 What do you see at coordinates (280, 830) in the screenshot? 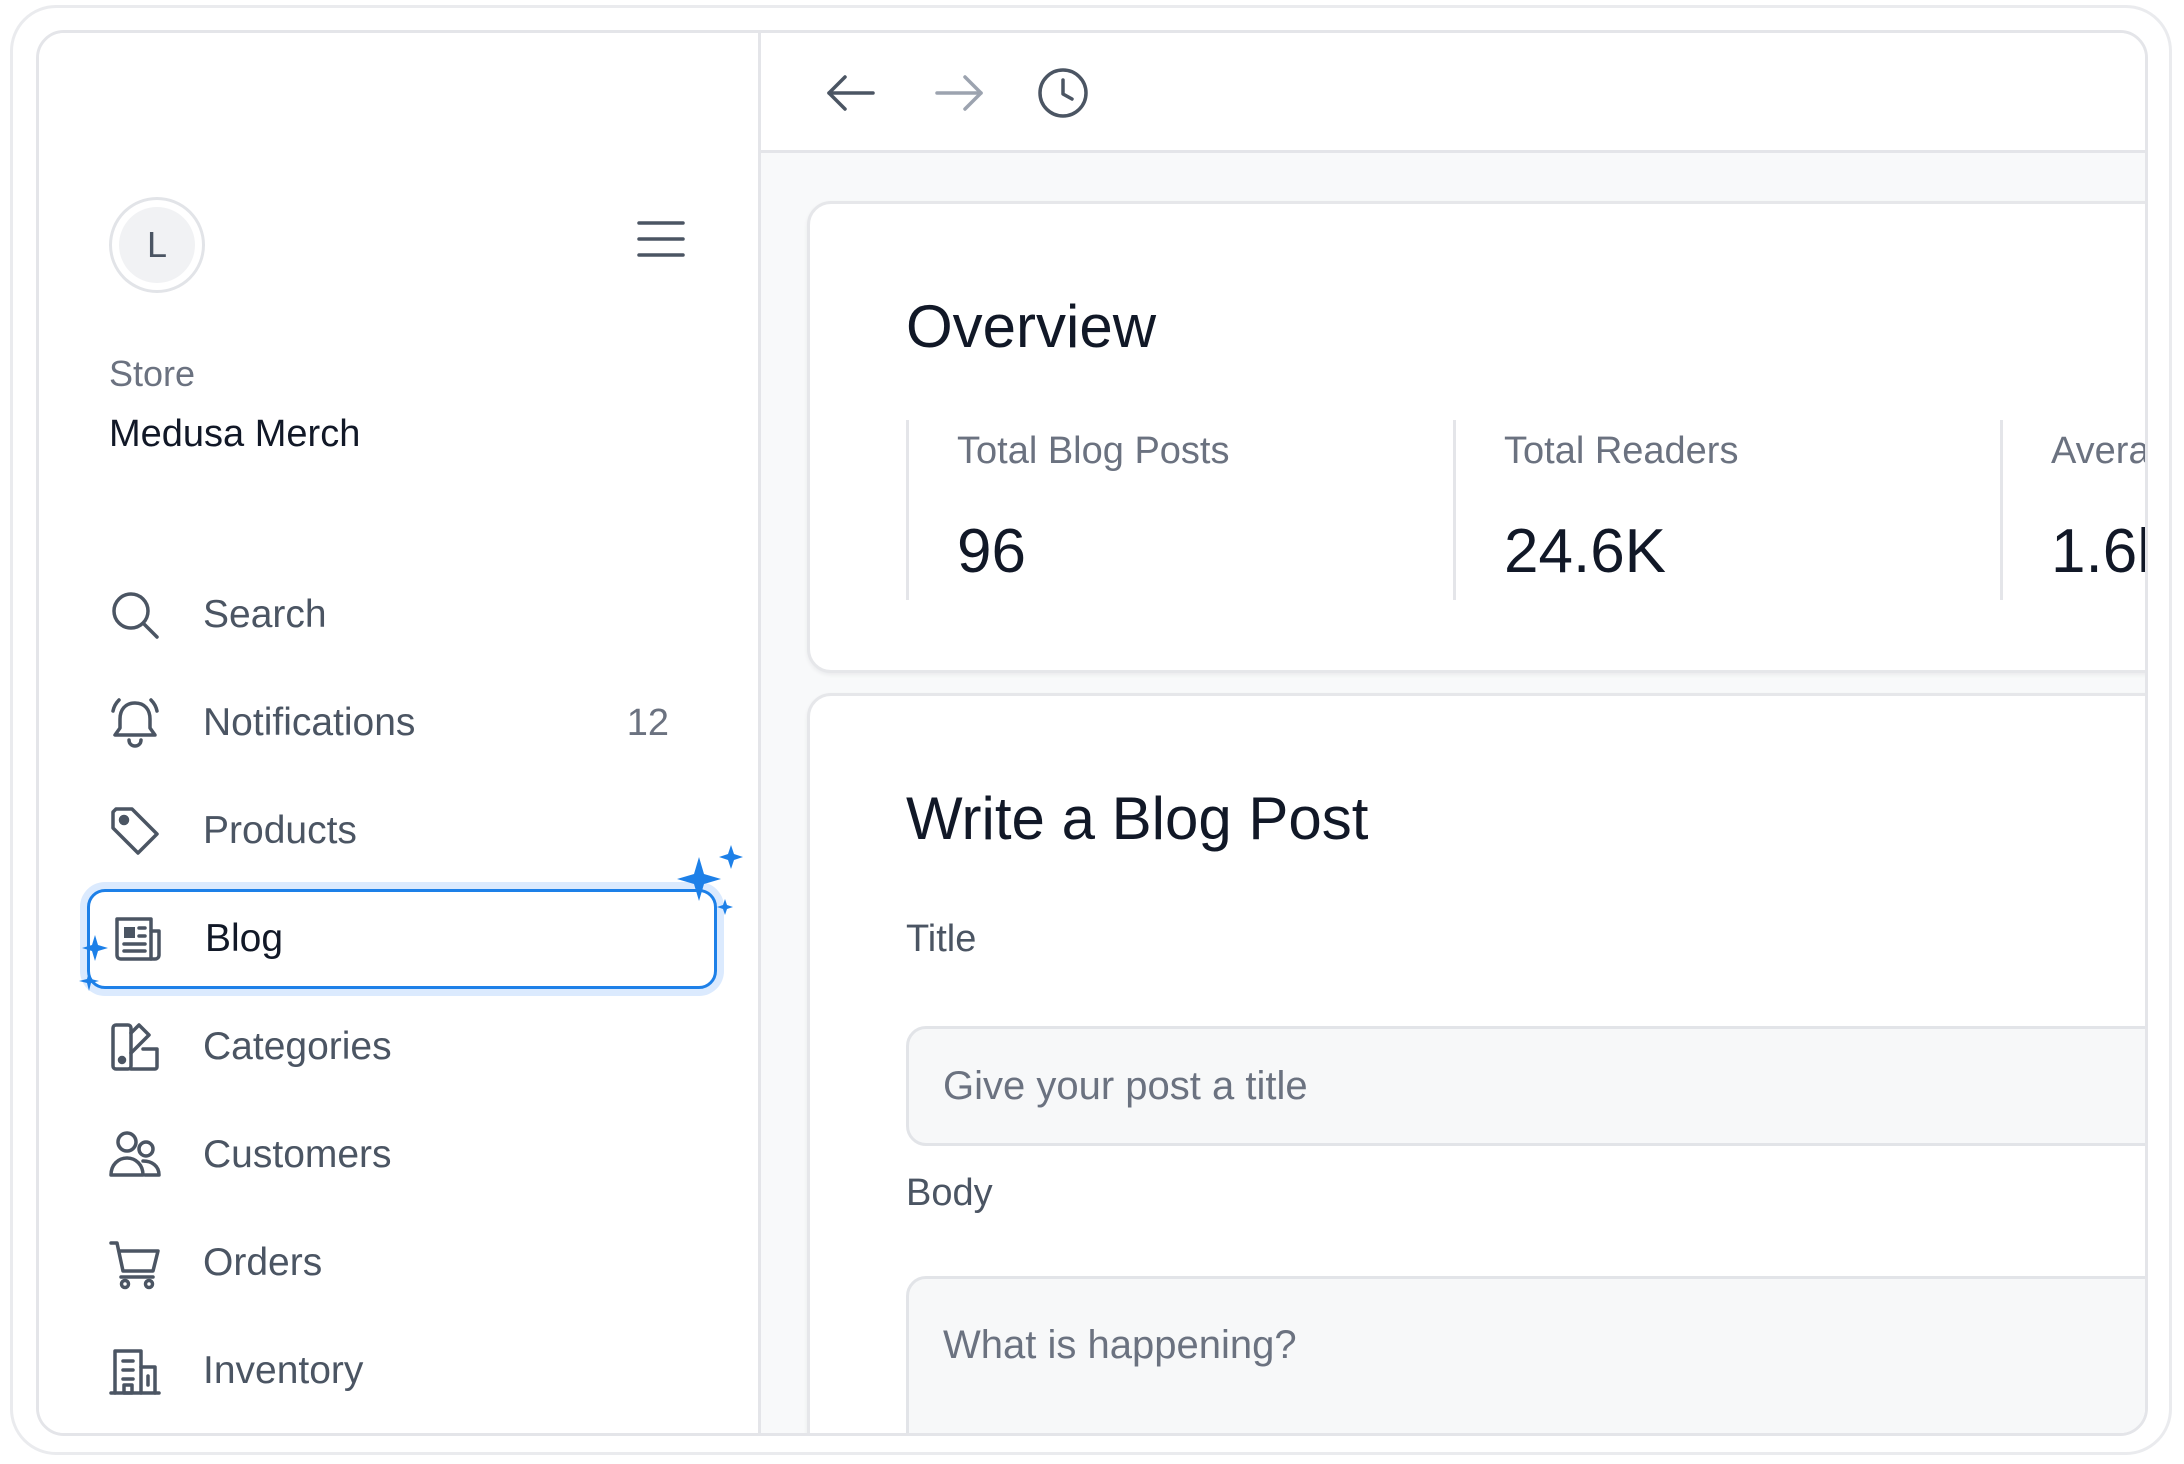
I see `sidebar-item-label: Products` at bounding box center [280, 830].